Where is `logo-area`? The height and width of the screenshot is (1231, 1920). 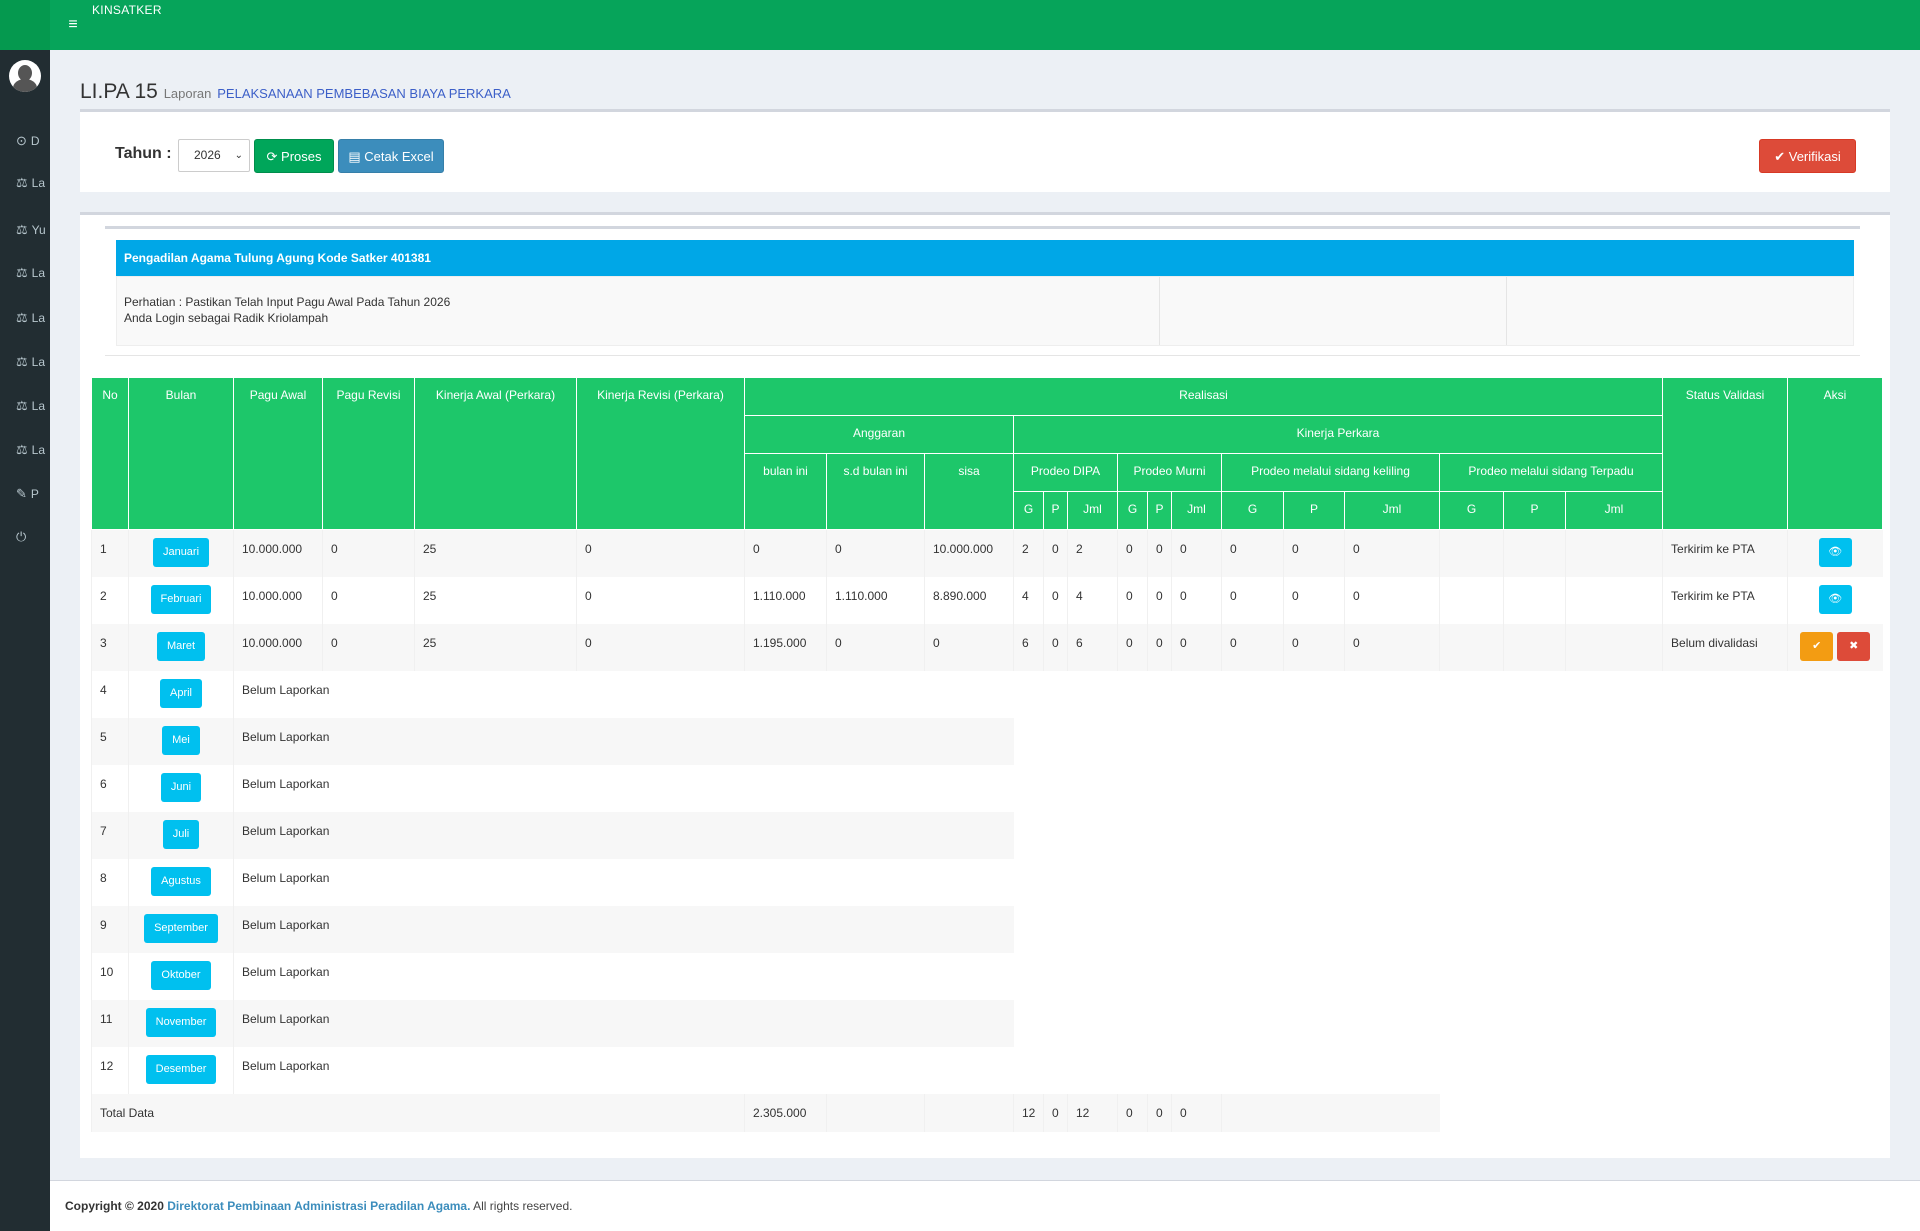
logo-area is located at coordinates (25, 25).